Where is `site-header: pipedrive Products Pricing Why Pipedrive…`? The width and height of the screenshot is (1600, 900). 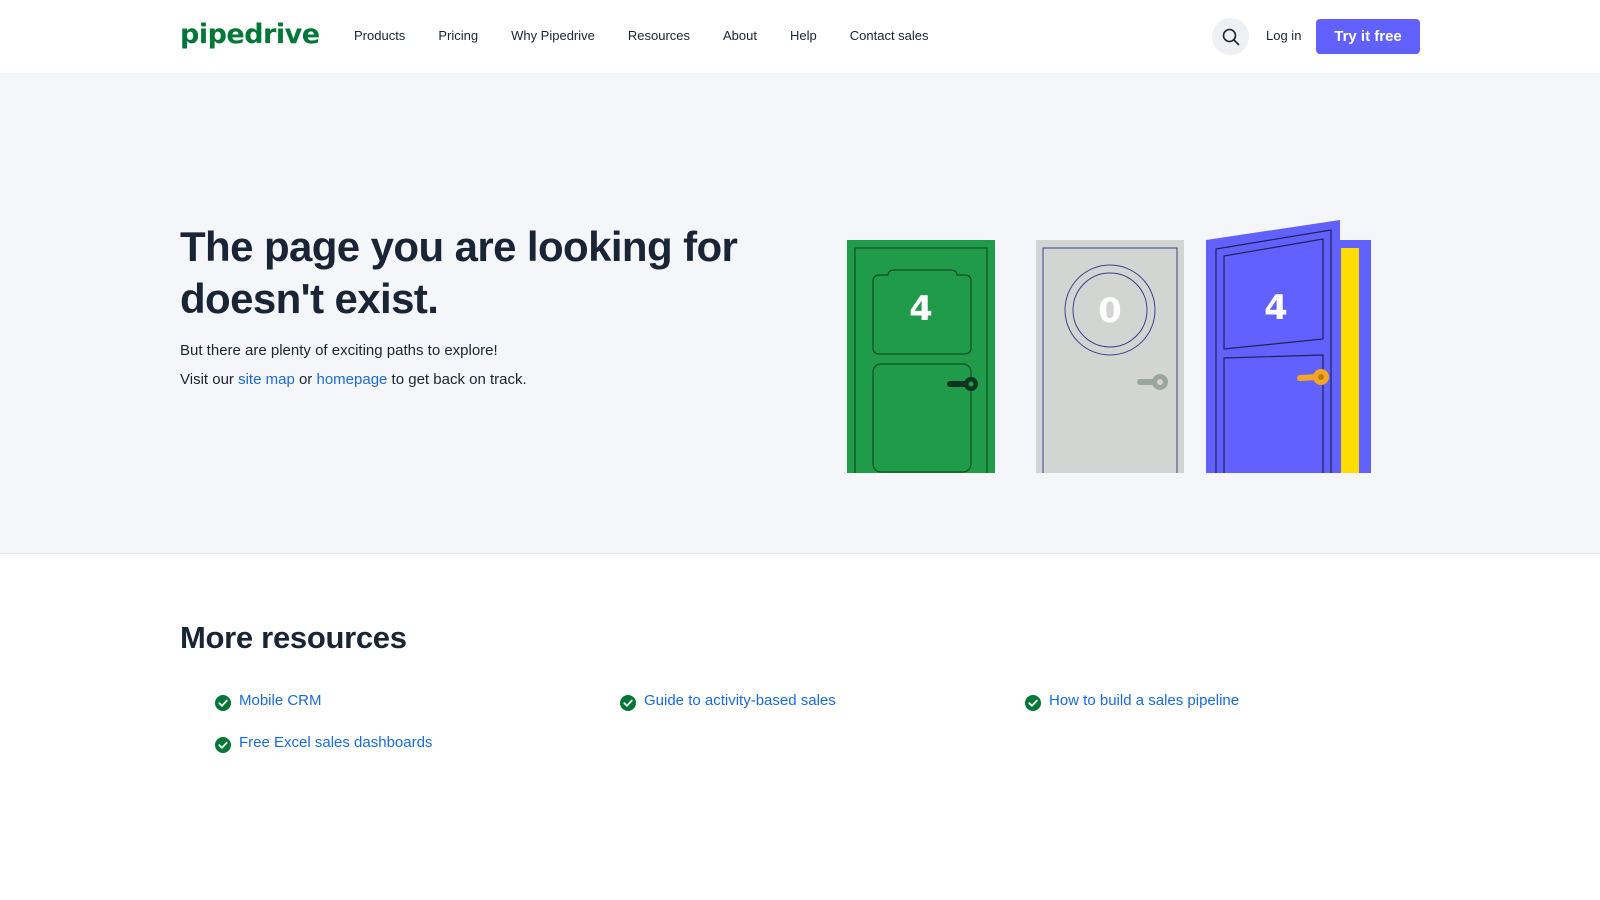
site-header: pipedrive Products Pricing Why Pipedrive… is located at coordinates (800, 36).